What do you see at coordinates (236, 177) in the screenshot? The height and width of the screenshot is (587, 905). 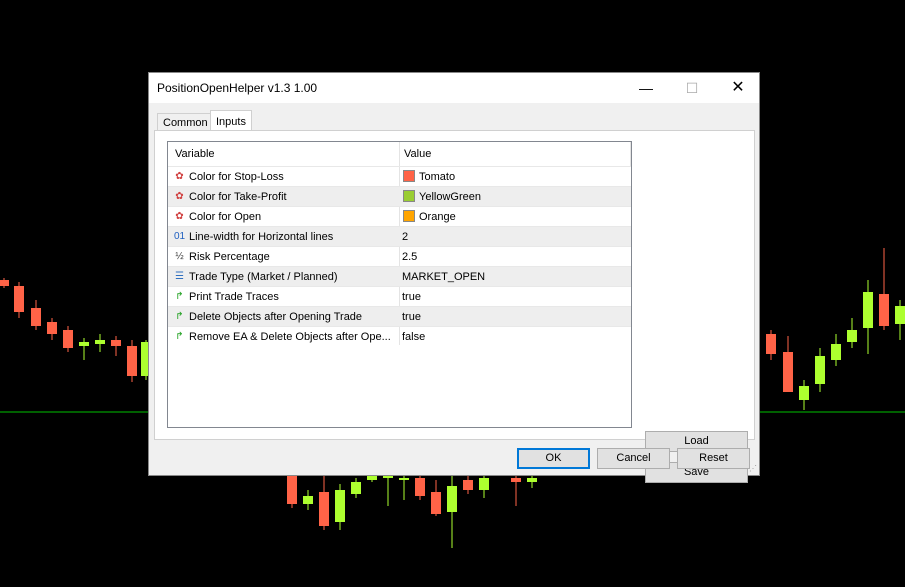 I see `variable-name: Color for Stop-Loss` at bounding box center [236, 177].